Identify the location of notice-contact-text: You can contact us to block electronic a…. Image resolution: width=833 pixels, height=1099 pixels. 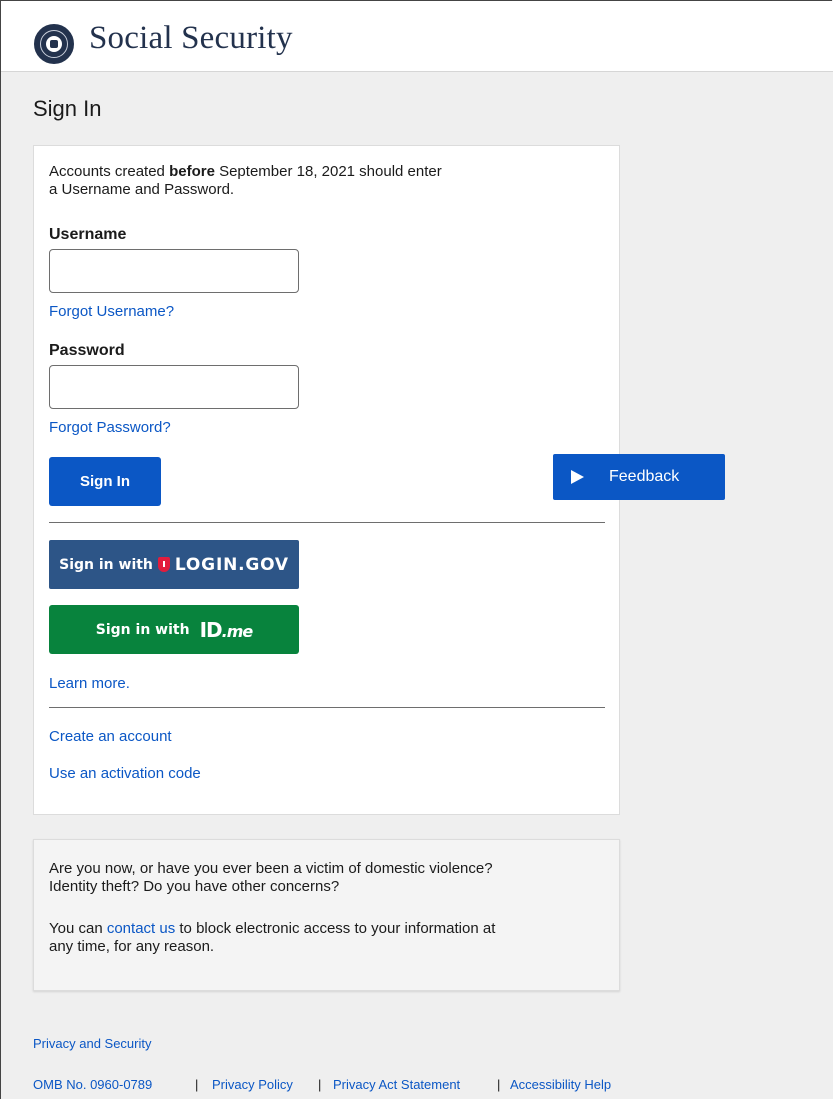
(272, 937).